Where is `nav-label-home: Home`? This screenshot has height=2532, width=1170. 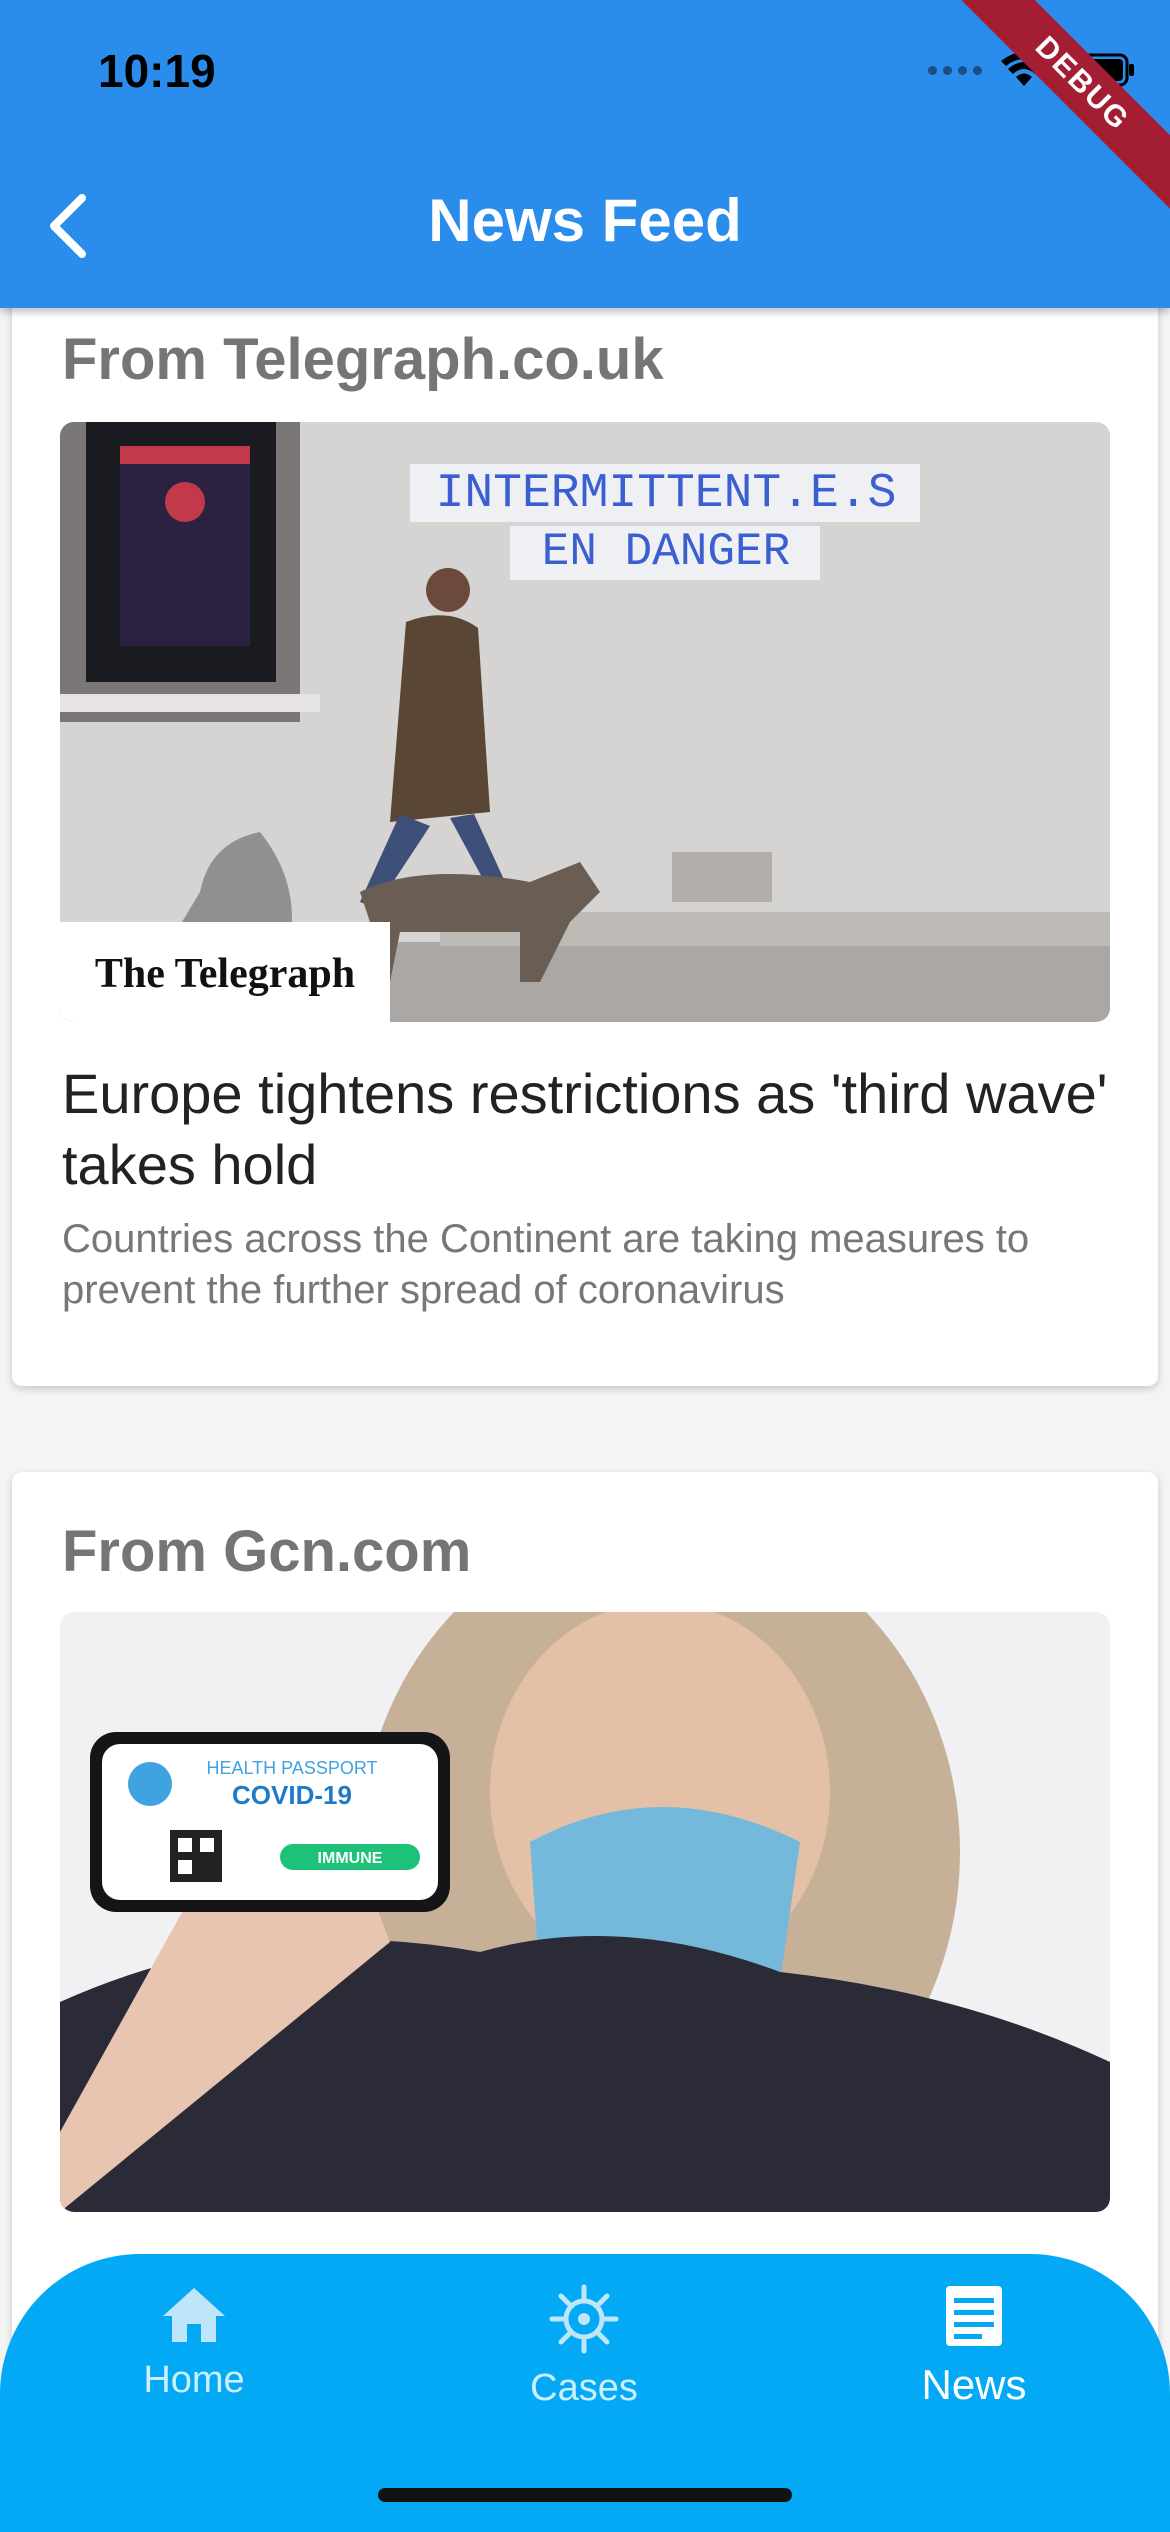
nav-label-home: Home is located at coordinates (194, 2380).